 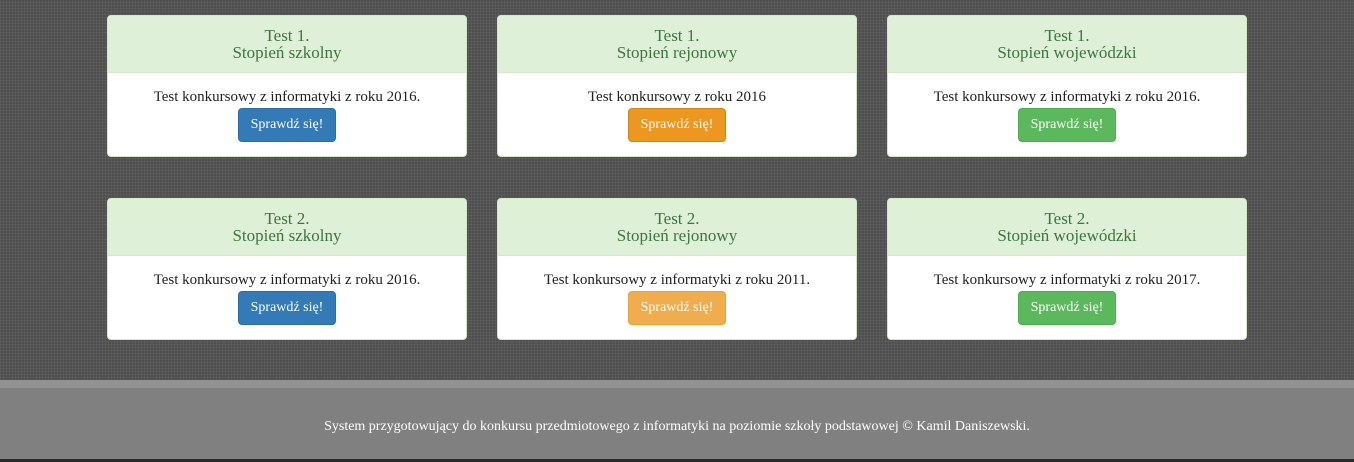 I want to click on panel-heading: Test 1. Stopień szkolny, so click(x=287, y=44).